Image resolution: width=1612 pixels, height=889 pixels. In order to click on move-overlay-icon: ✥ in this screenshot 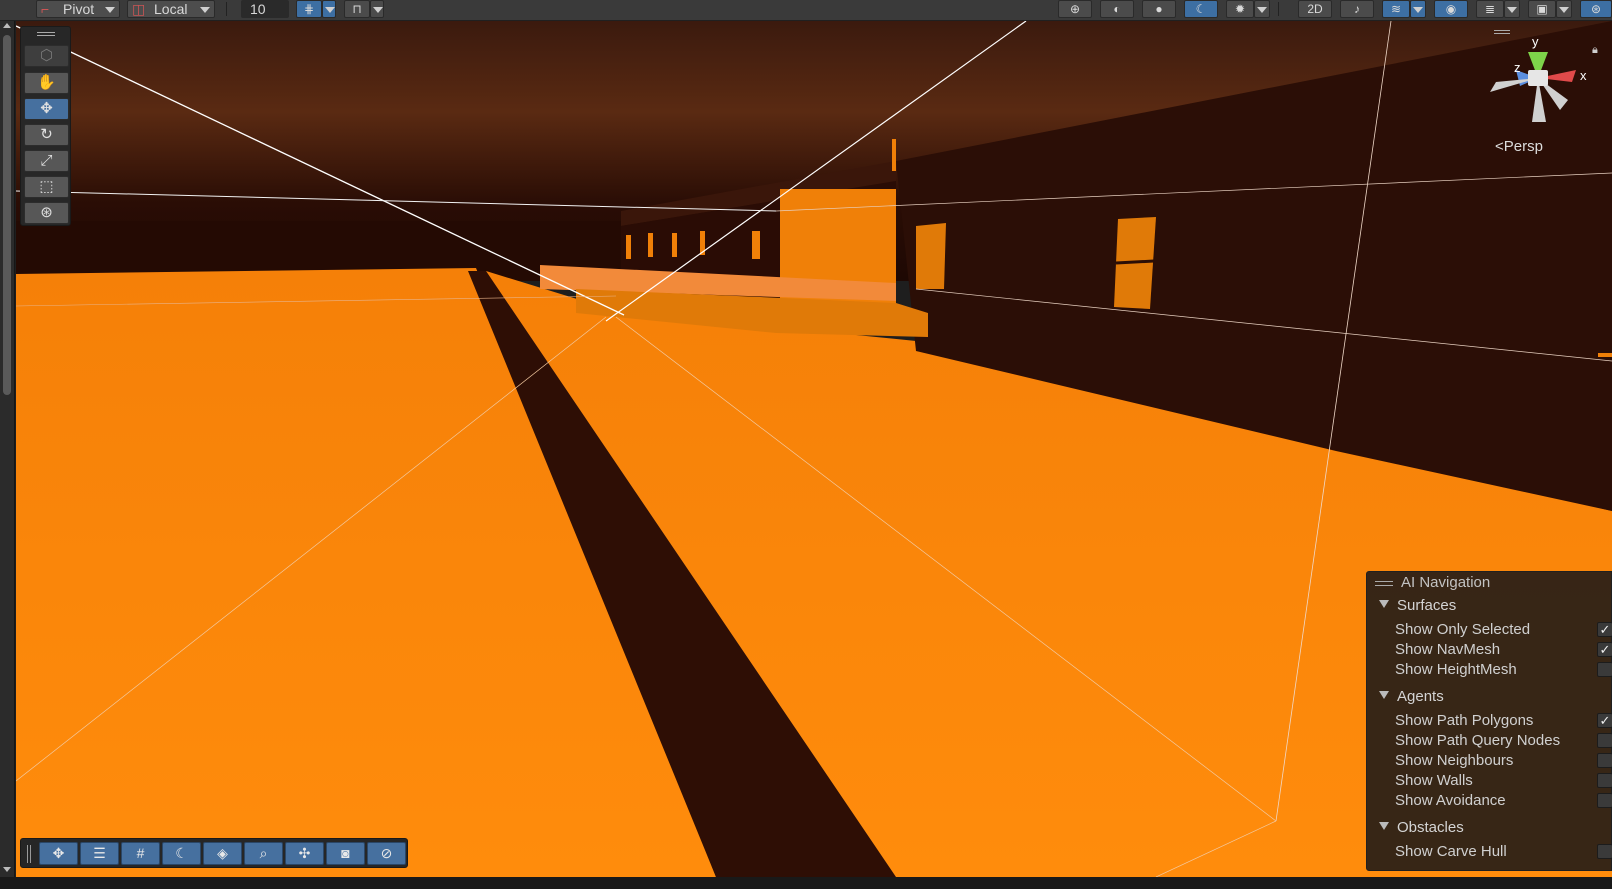, I will do `click(58, 853)`.